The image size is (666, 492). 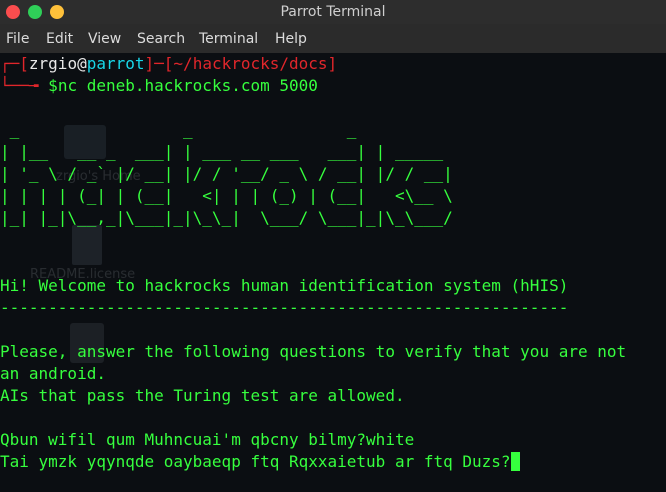 I want to click on prompt-line: ┌─[zrgio@parrot]─[~/hackrocks/docs], so click(x=168, y=64).